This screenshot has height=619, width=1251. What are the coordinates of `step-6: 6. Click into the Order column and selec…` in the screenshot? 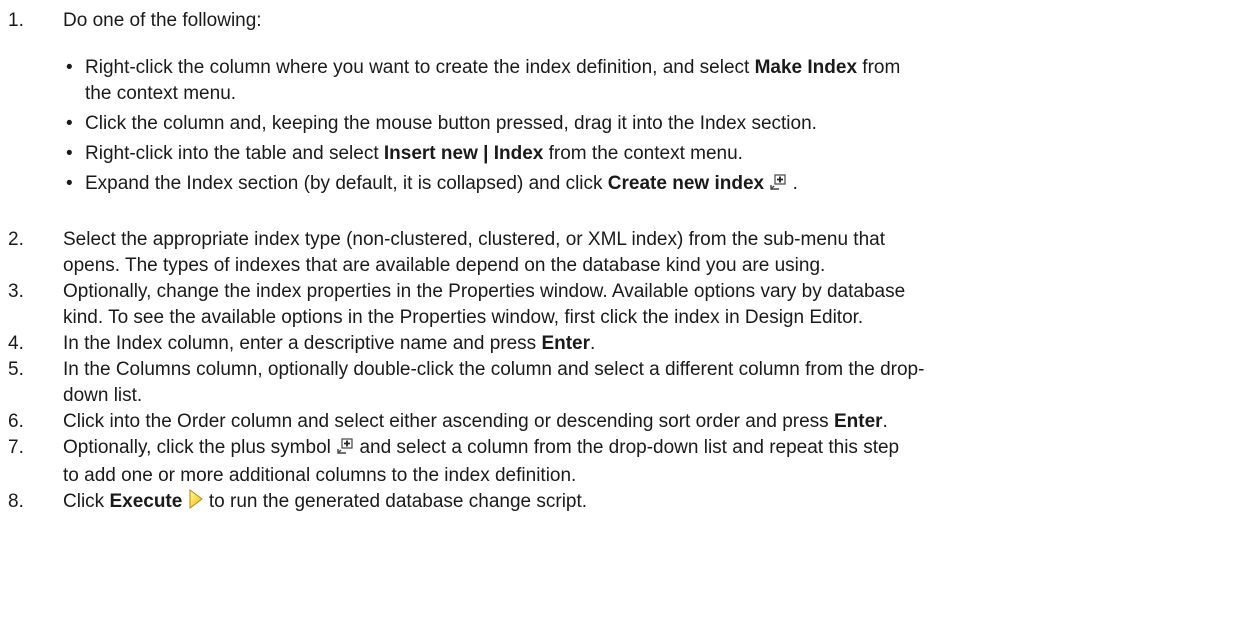 It's located at (625, 422).